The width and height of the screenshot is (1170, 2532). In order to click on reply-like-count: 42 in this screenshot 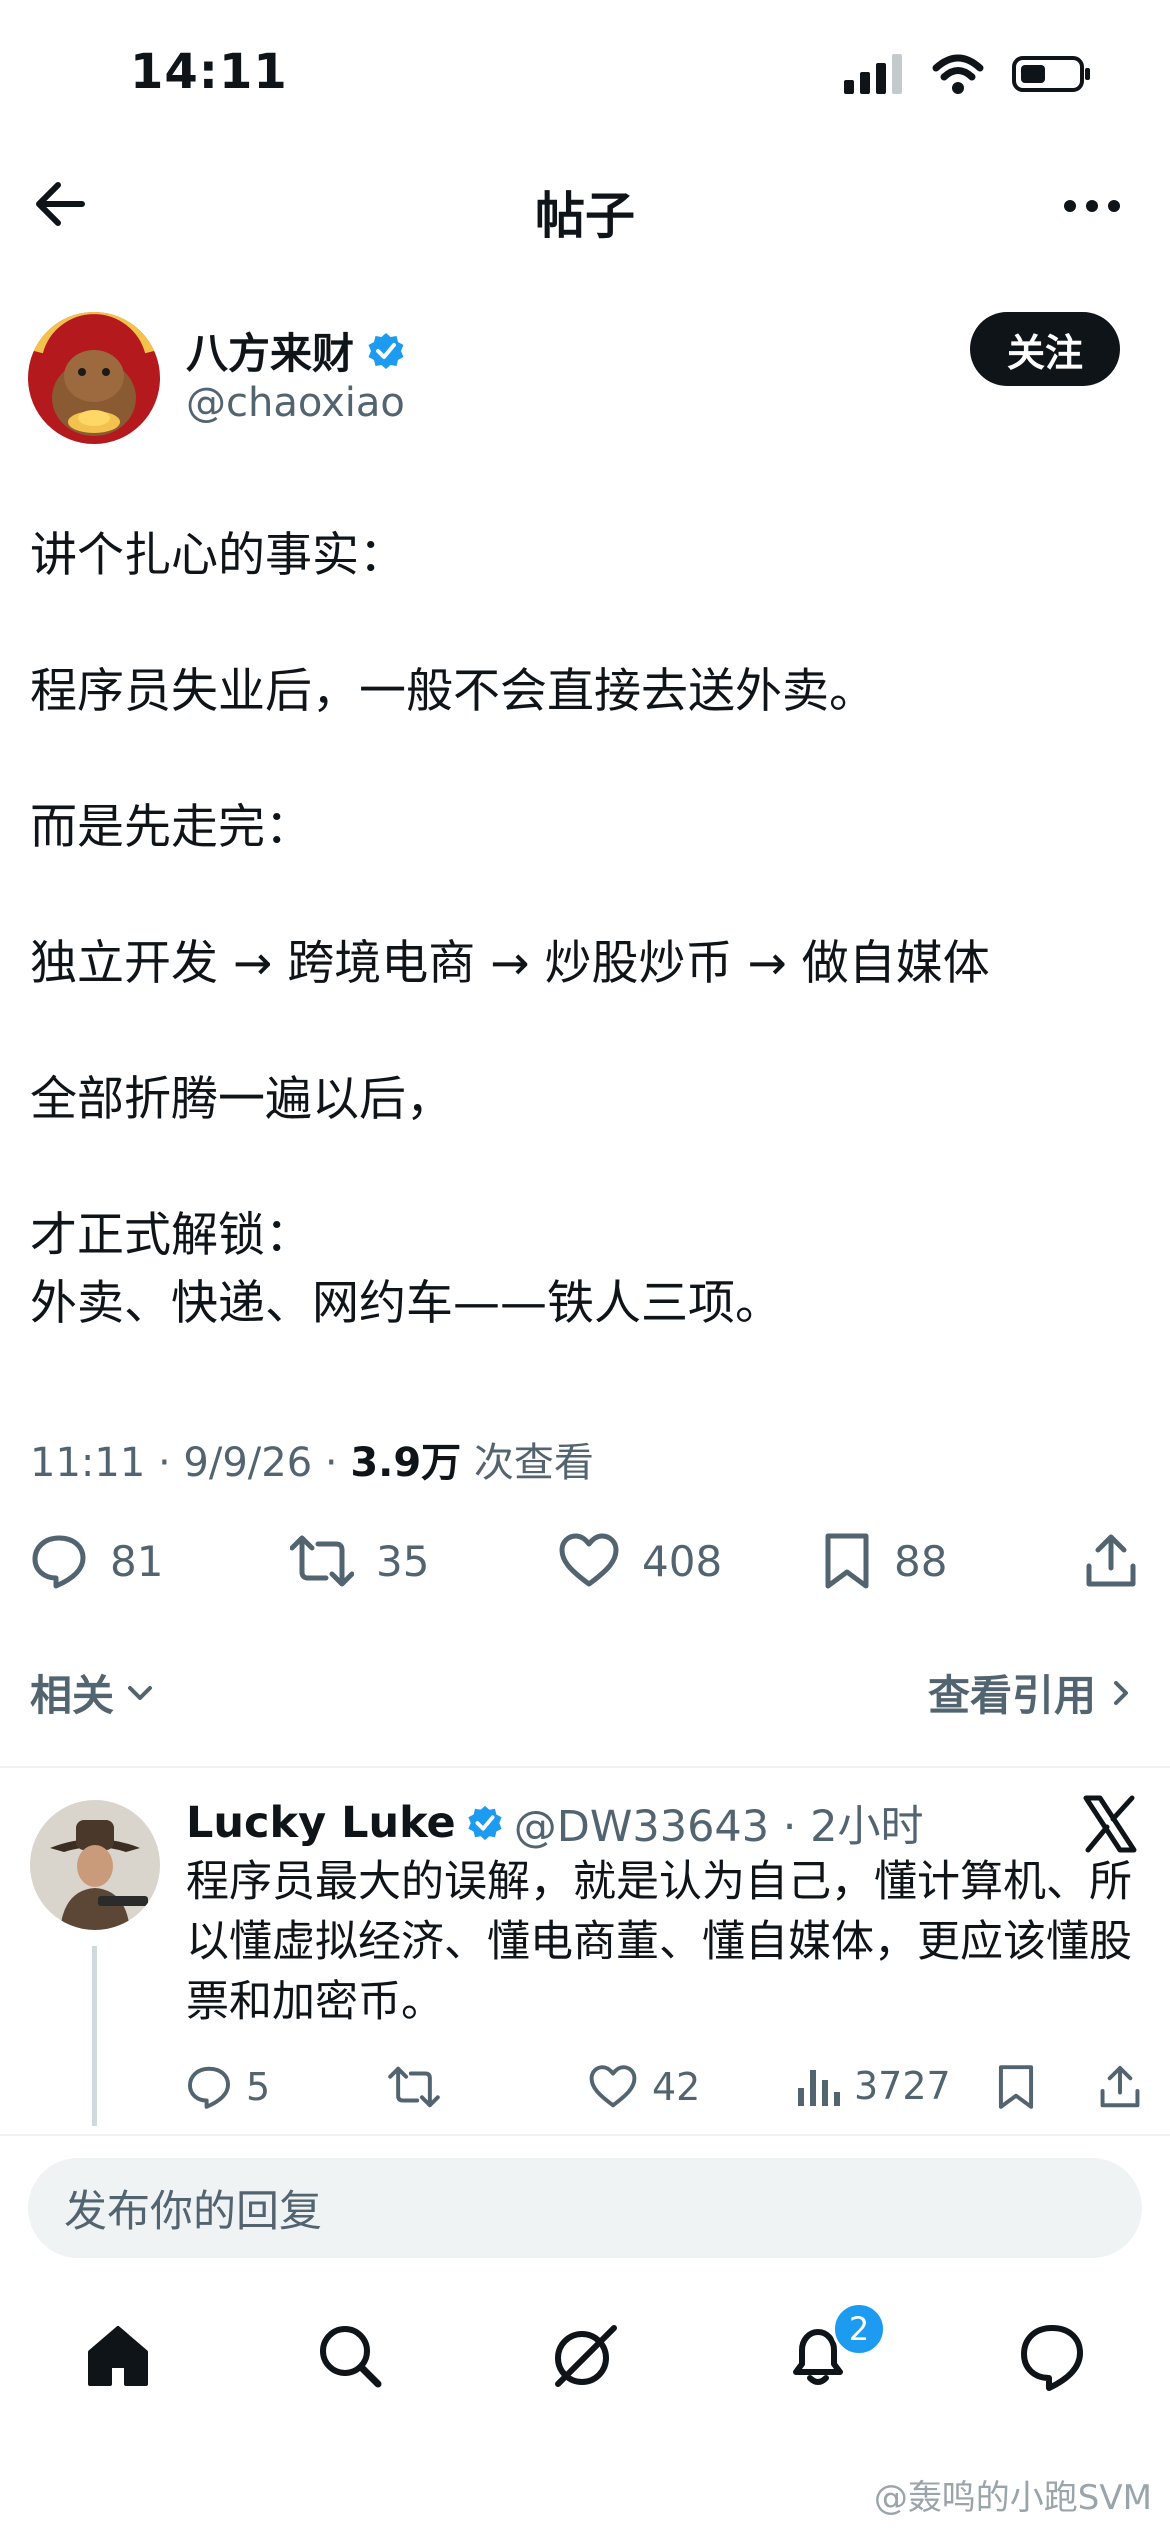, I will do `click(676, 2087)`.